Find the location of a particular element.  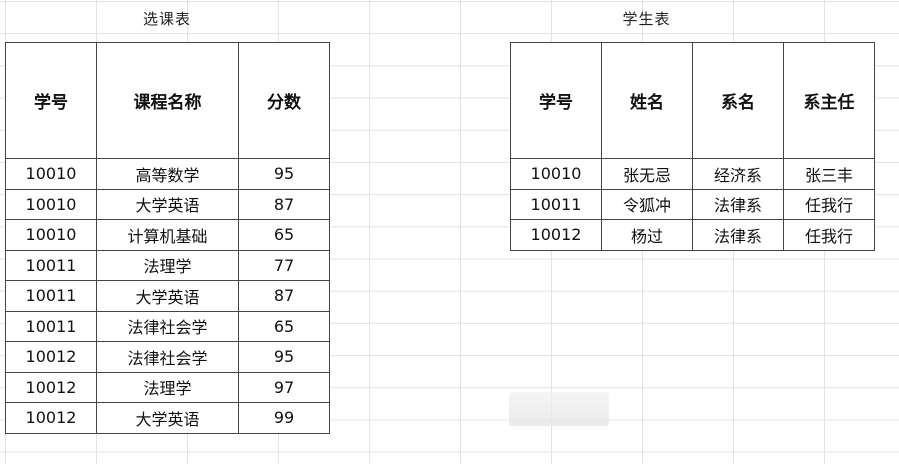

table-row: 10012 杨过 法律系 任我行 is located at coordinates (692, 235).